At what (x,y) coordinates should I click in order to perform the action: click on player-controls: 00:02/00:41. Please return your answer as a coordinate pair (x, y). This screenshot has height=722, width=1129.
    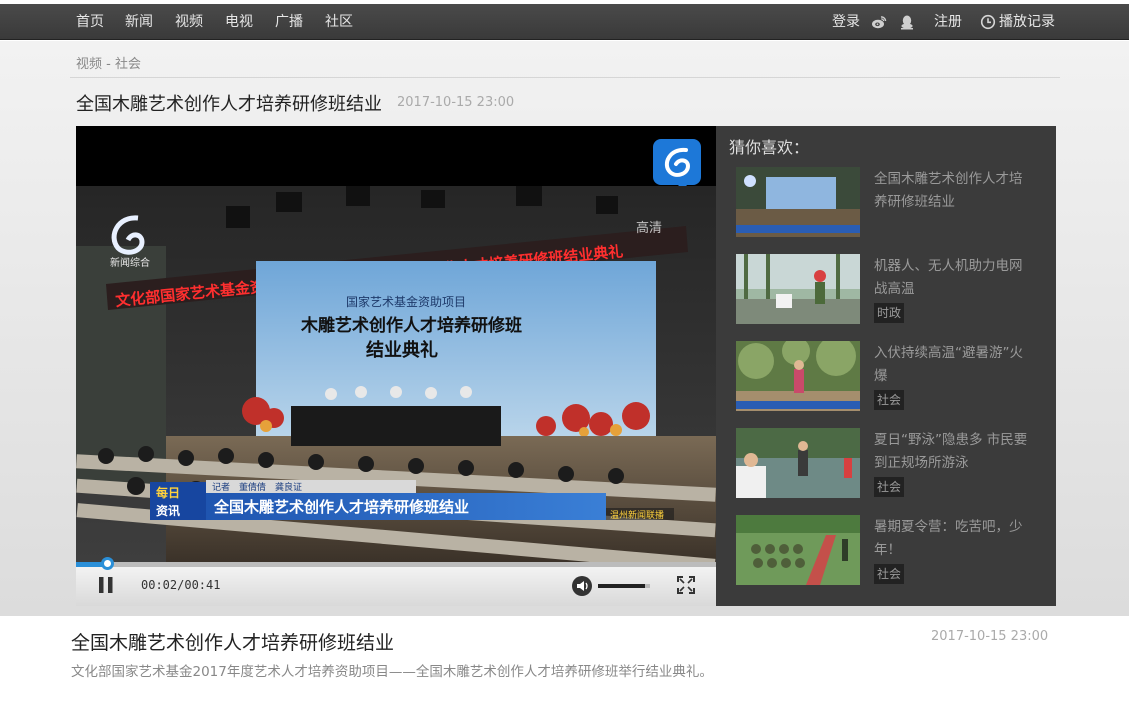
    Looking at the image, I should click on (396, 581).